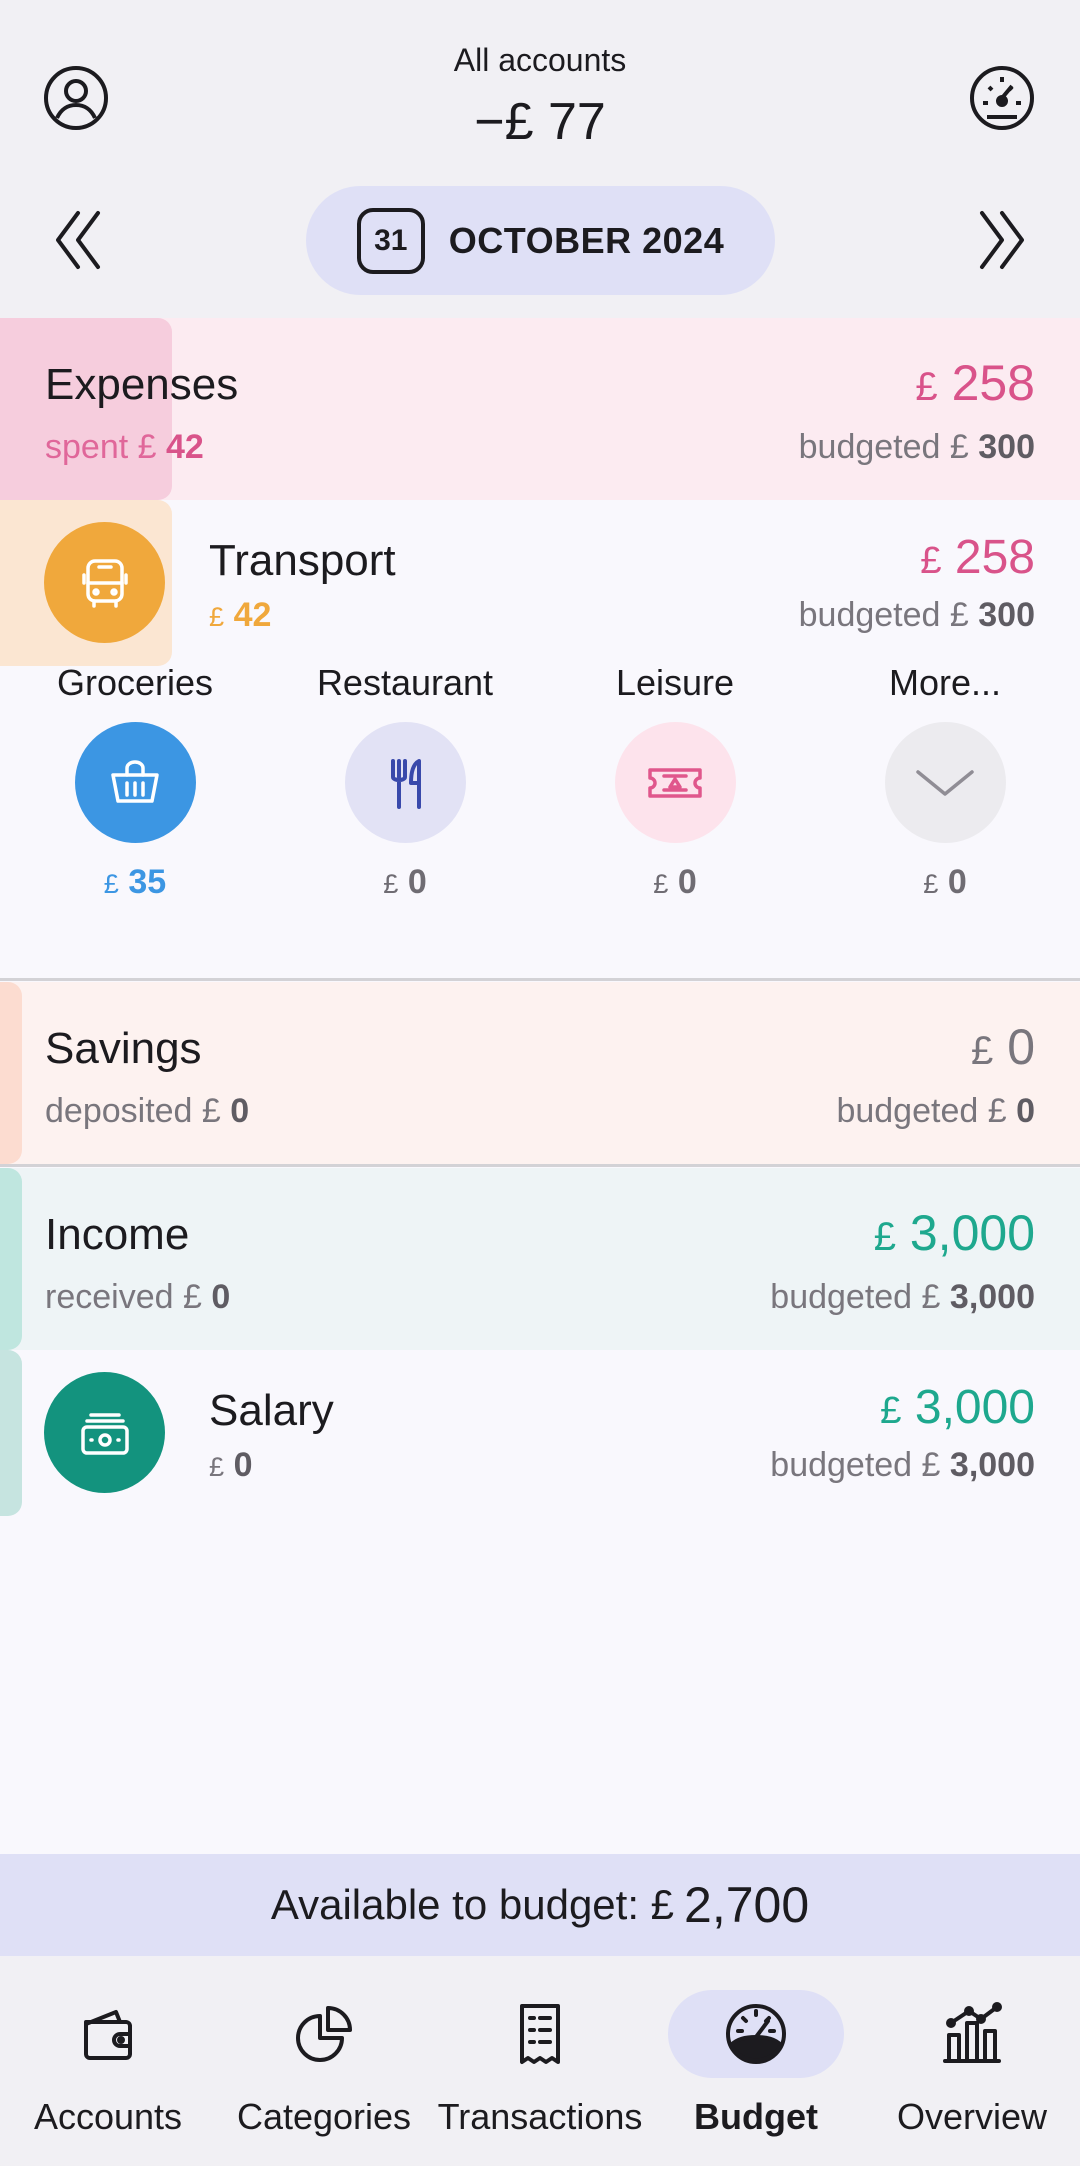 The width and height of the screenshot is (1080, 2166). What do you see at coordinates (324, 2034) in the screenshot?
I see `pie-chart-icon` at bounding box center [324, 2034].